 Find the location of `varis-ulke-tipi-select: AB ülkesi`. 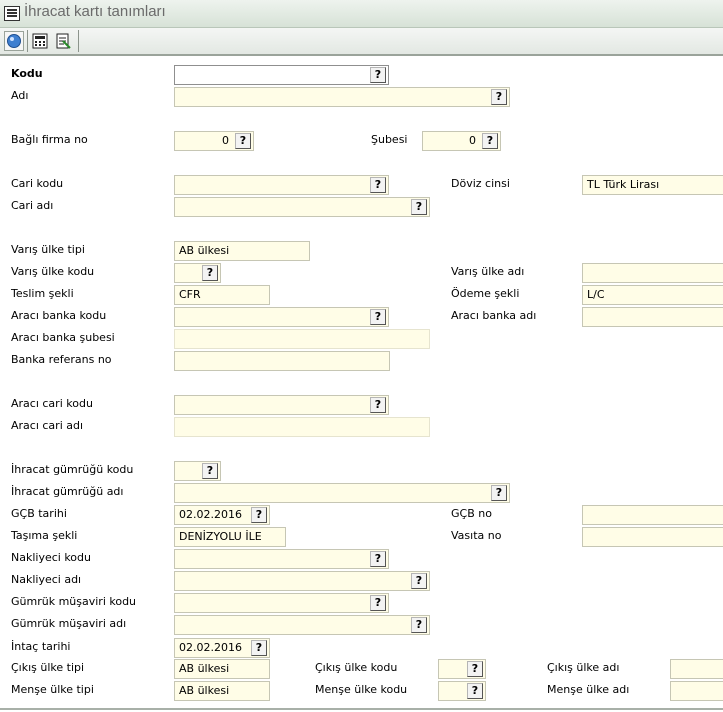

varis-ulke-tipi-select: AB ülkesi is located at coordinates (242, 251).